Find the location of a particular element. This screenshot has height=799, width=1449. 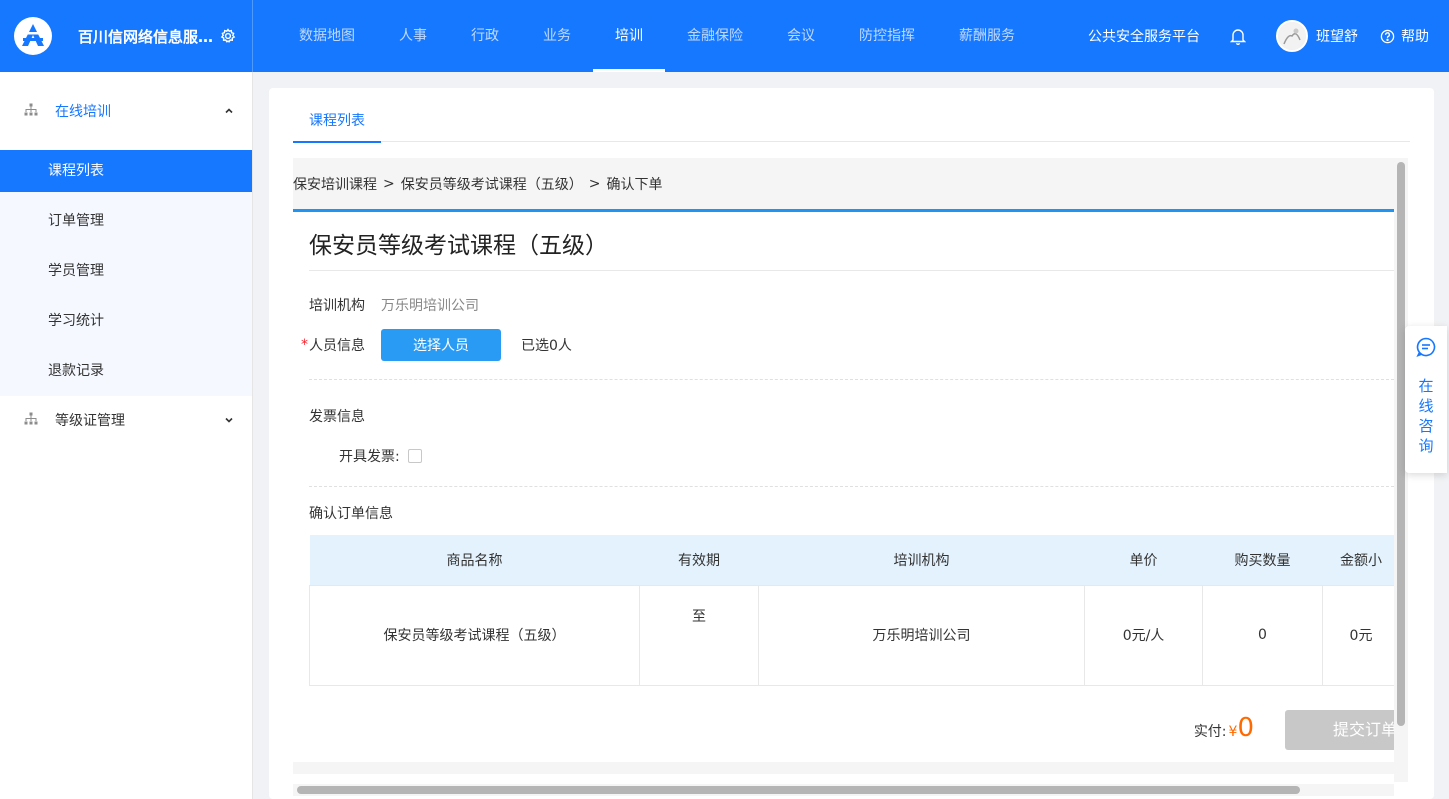

invoice-row: 开具发票: is located at coordinates (380, 456).